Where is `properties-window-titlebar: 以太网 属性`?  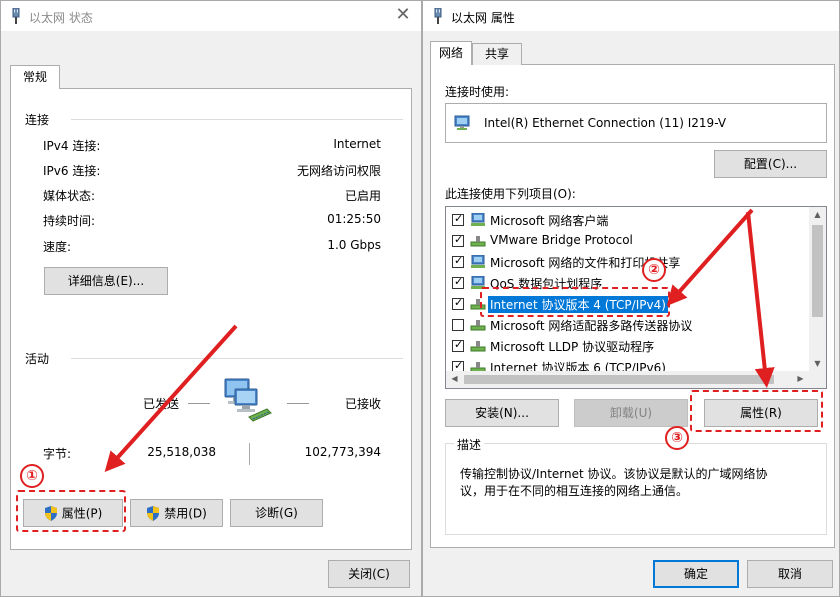 properties-window-titlebar: 以太网 属性 is located at coordinates (631, 16).